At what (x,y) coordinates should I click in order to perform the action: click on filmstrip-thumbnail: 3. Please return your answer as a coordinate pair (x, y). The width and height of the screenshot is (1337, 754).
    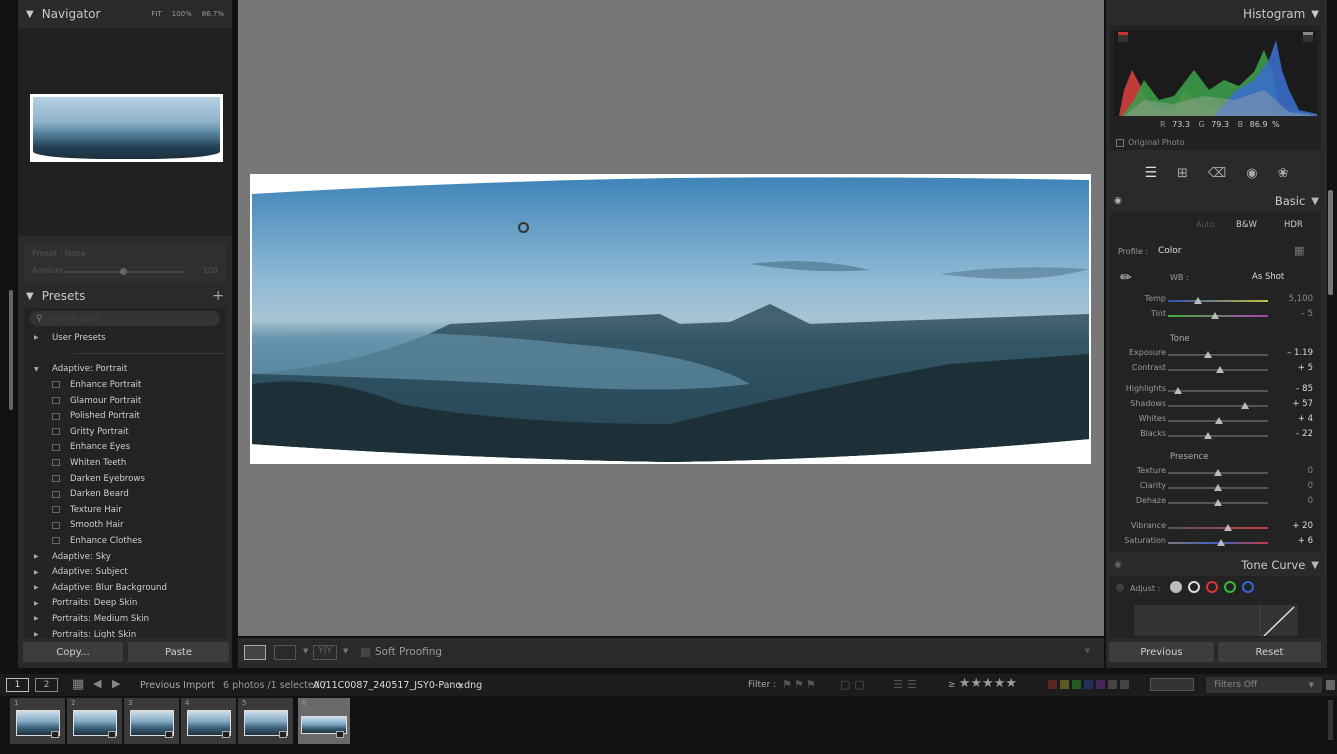
    Looking at the image, I should click on (151, 721).